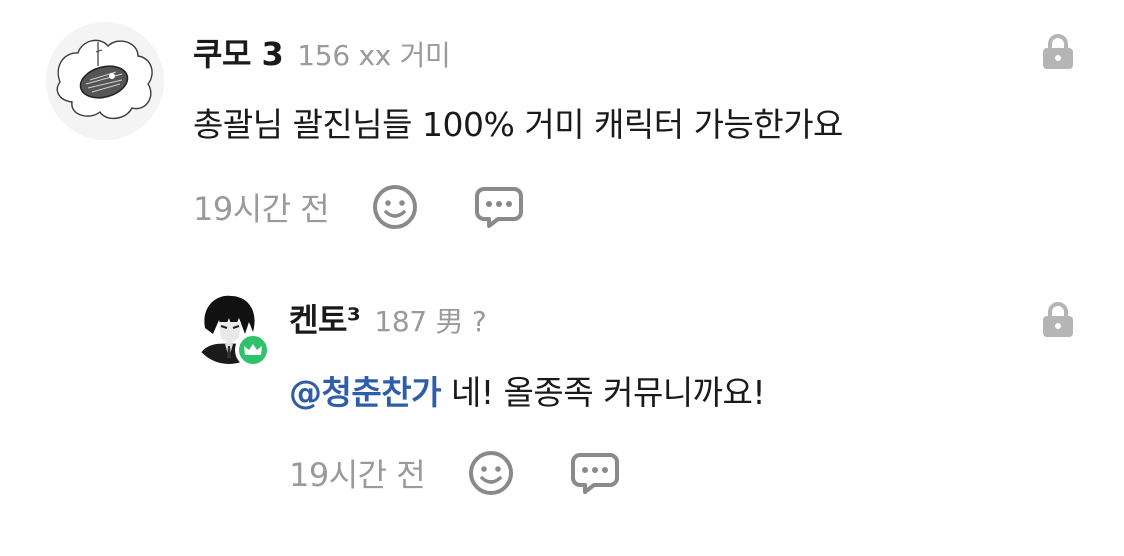 This screenshot has width=1124, height=556. I want to click on comment-text: 총괄님 괄진님들 100% 거미 캐릭터 가능한가요, so click(518, 124).